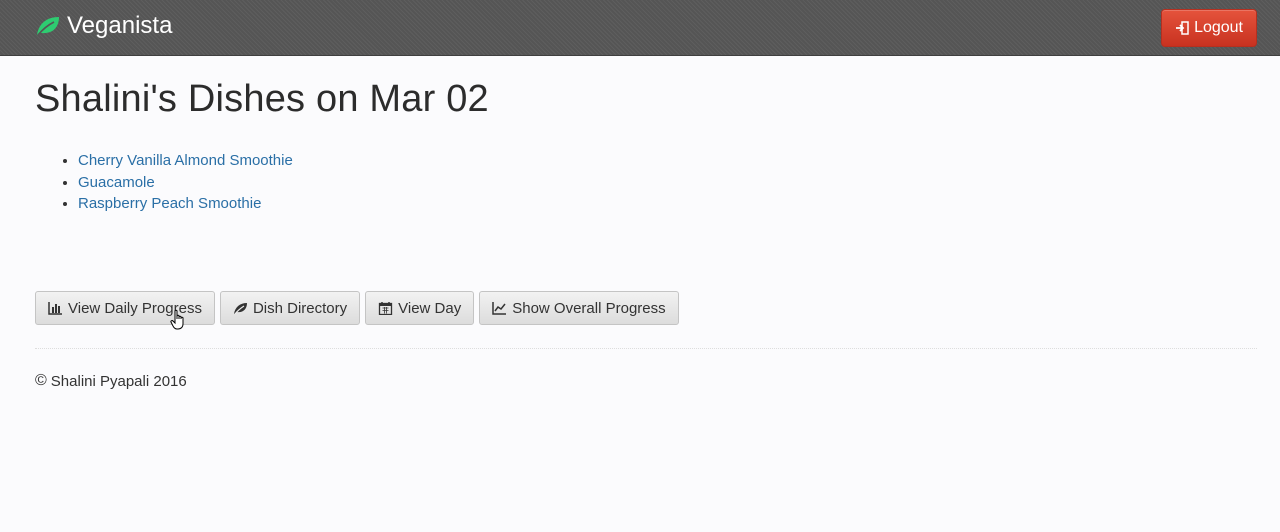  I want to click on list-item: Cherry Vanilla Almond Smoothie, so click(185, 161).